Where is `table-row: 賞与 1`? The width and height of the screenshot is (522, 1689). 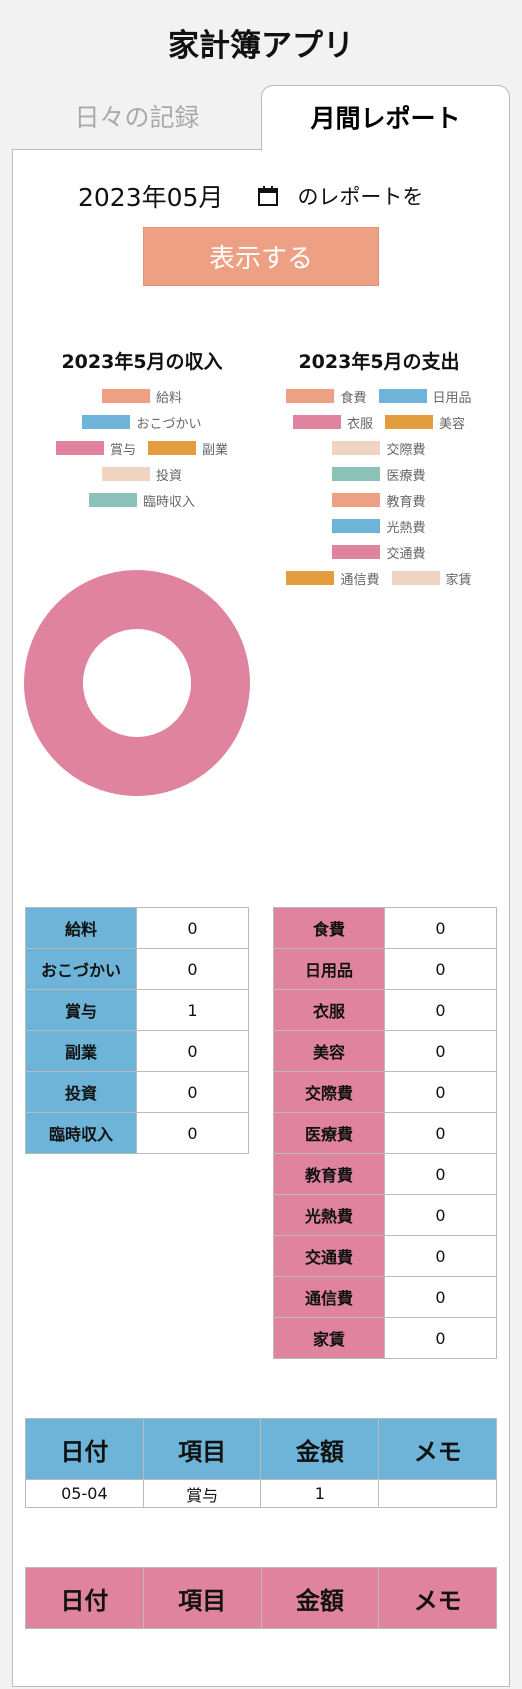
table-row: 賞与 1 is located at coordinates (137, 1010).